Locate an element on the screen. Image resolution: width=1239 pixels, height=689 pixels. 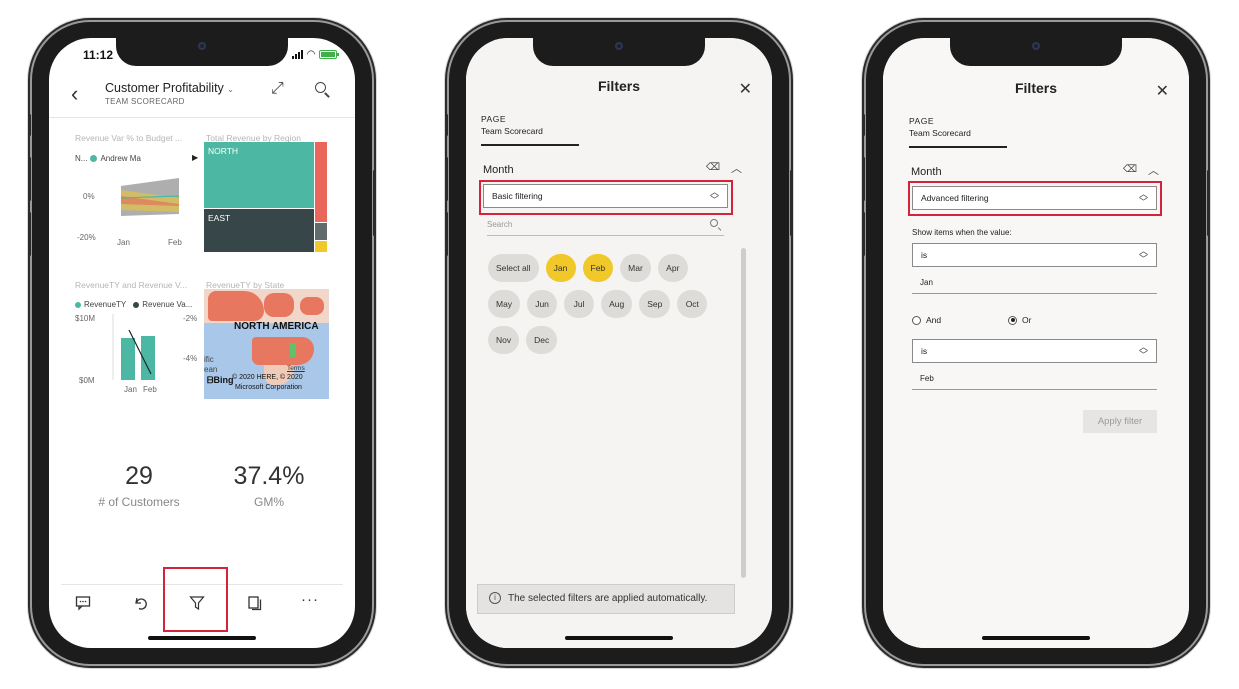
chip-aug: Aug is located at coordinates (617, 304).